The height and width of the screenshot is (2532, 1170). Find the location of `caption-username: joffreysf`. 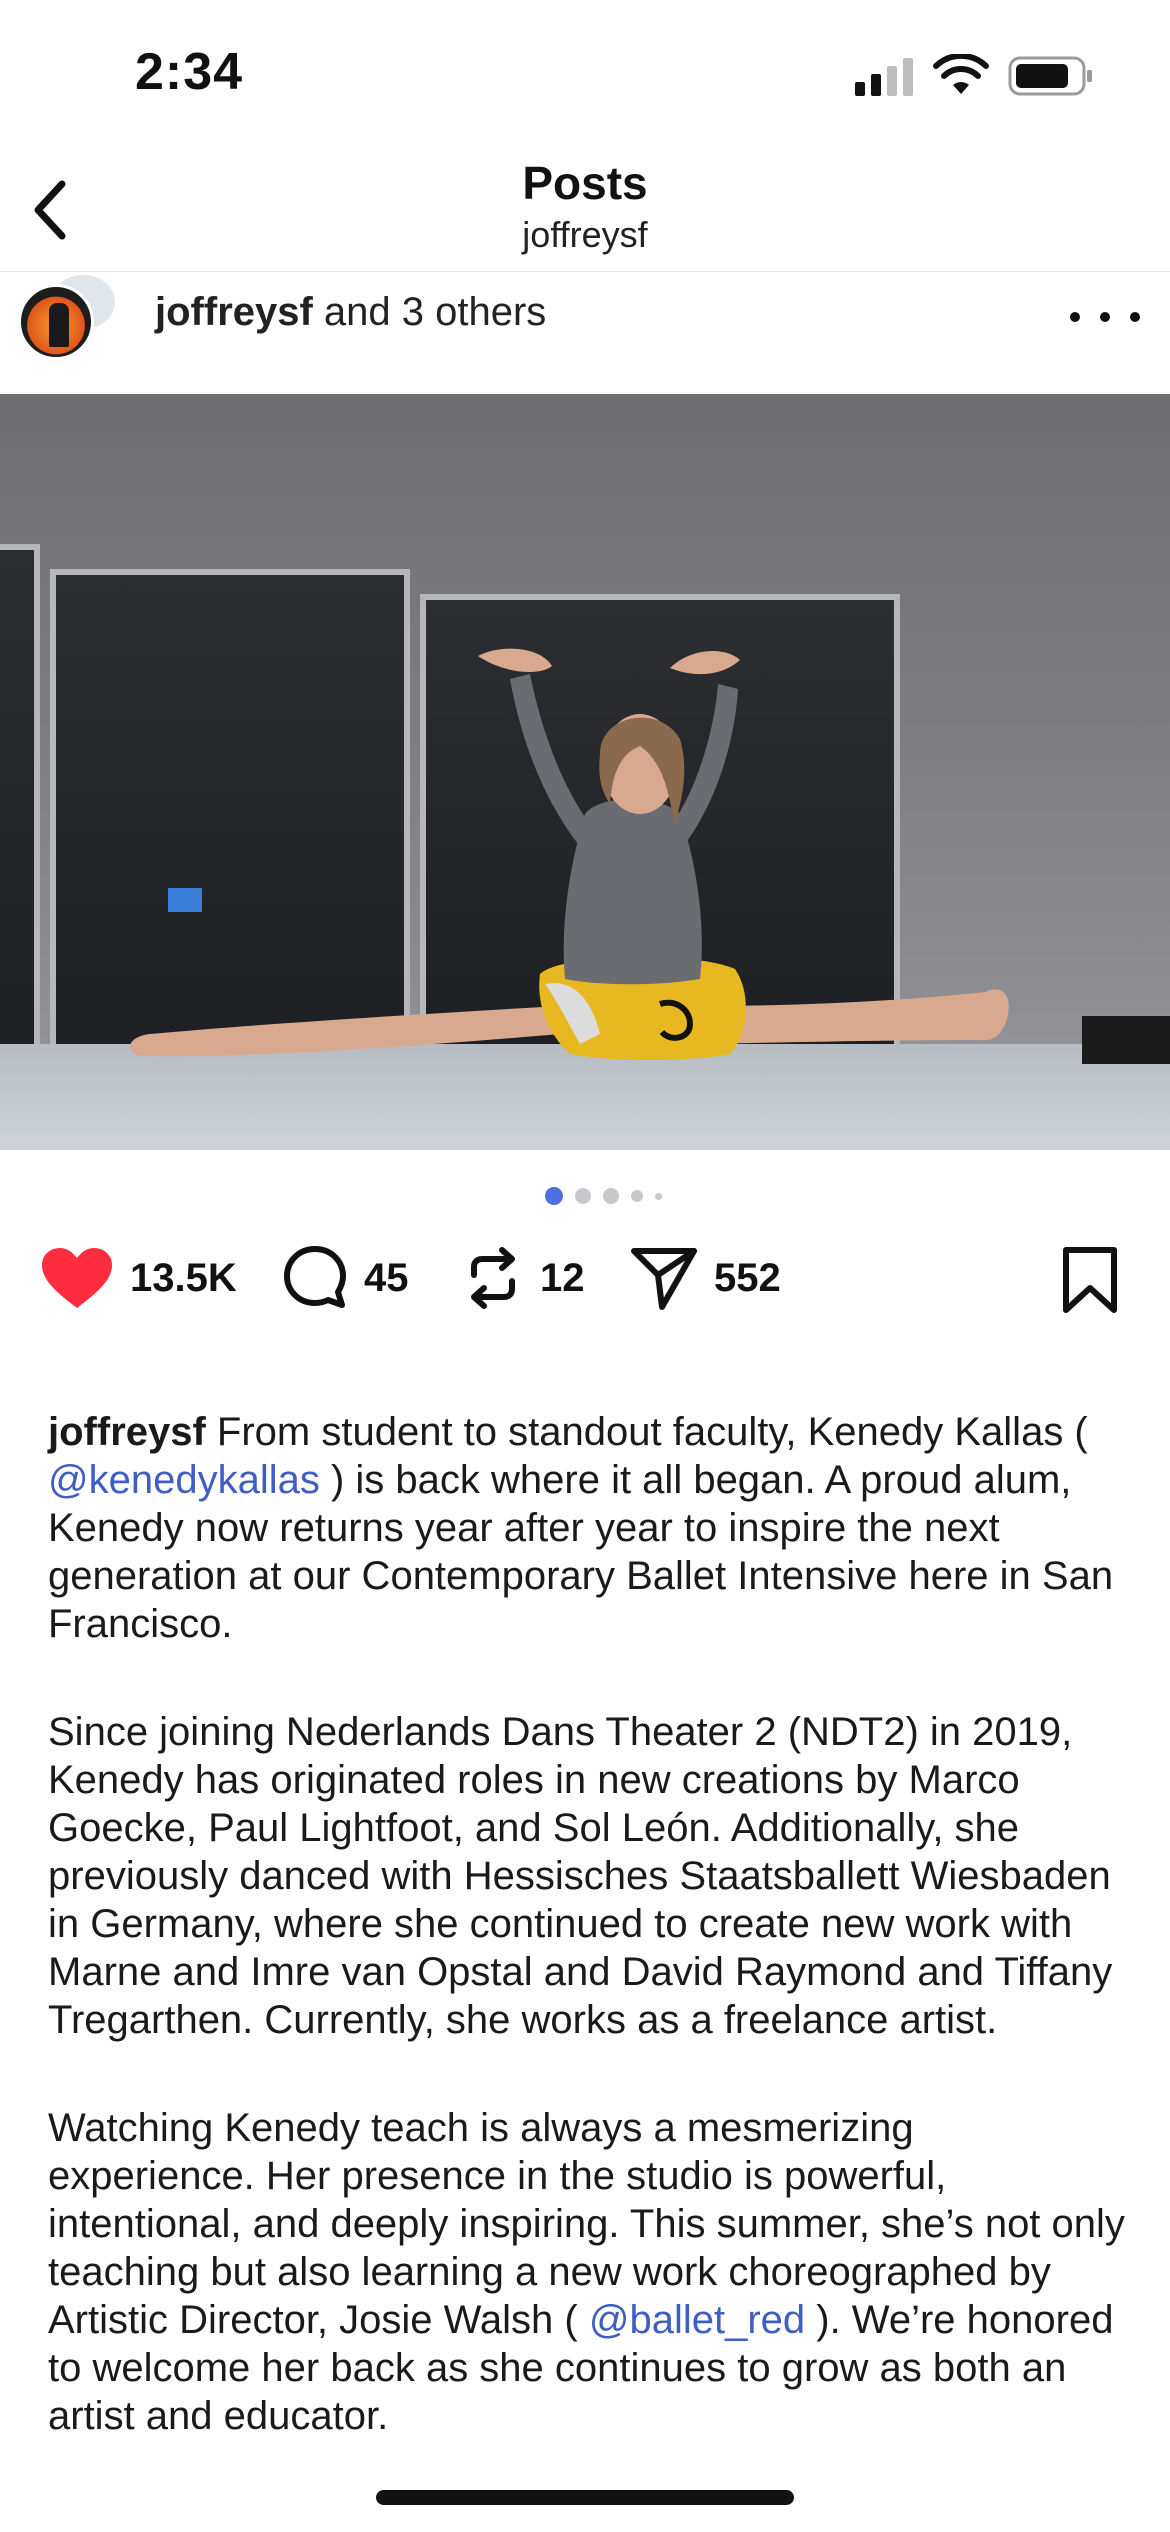

caption-username: joffreysf is located at coordinates (127, 1432).